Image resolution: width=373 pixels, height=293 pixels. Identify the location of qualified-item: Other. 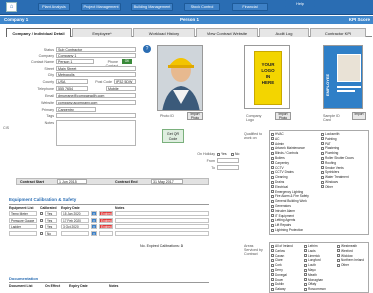
(345, 187).